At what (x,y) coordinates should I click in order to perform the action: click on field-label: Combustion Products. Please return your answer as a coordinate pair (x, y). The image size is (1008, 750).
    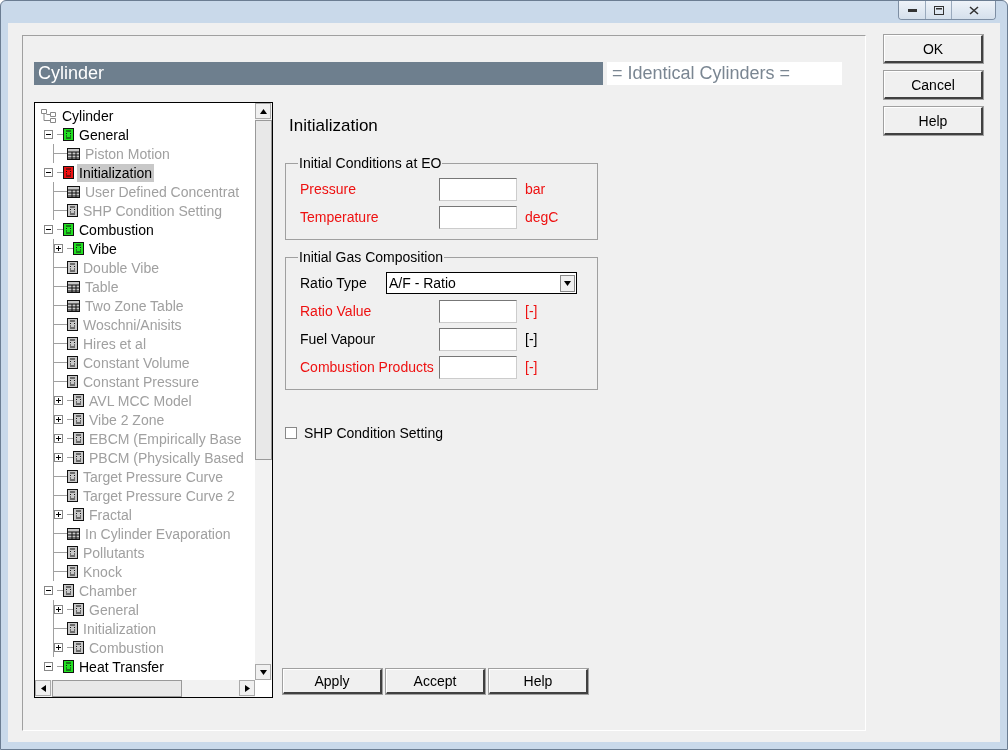
    Looking at the image, I should click on (367, 367).